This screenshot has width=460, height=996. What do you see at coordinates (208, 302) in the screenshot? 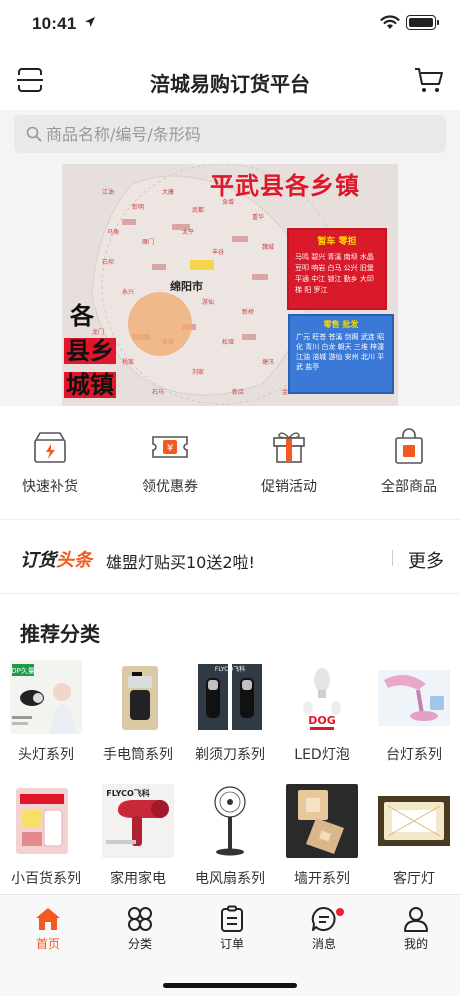
I see `svg-text: 游仙` at bounding box center [208, 302].